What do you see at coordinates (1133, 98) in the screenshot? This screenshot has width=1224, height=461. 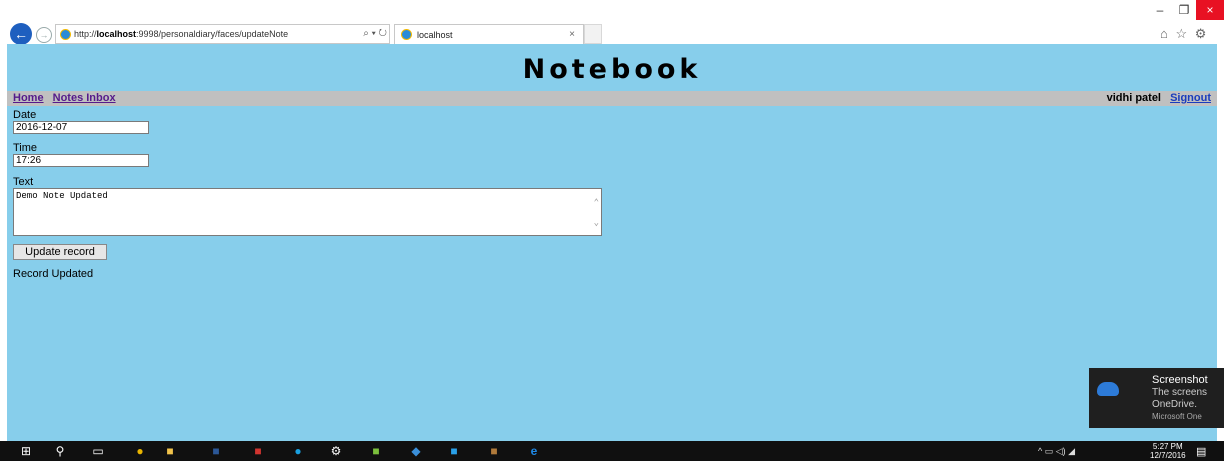 I see `user-name: vidhi patel` at bounding box center [1133, 98].